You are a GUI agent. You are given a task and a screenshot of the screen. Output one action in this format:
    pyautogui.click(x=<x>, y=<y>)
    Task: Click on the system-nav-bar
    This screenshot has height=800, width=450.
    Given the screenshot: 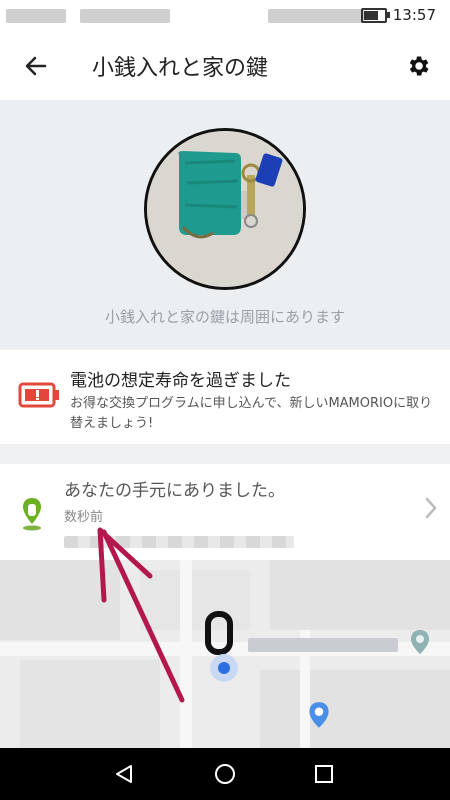 What is the action you would take?
    pyautogui.click(x=225, y=774)
    